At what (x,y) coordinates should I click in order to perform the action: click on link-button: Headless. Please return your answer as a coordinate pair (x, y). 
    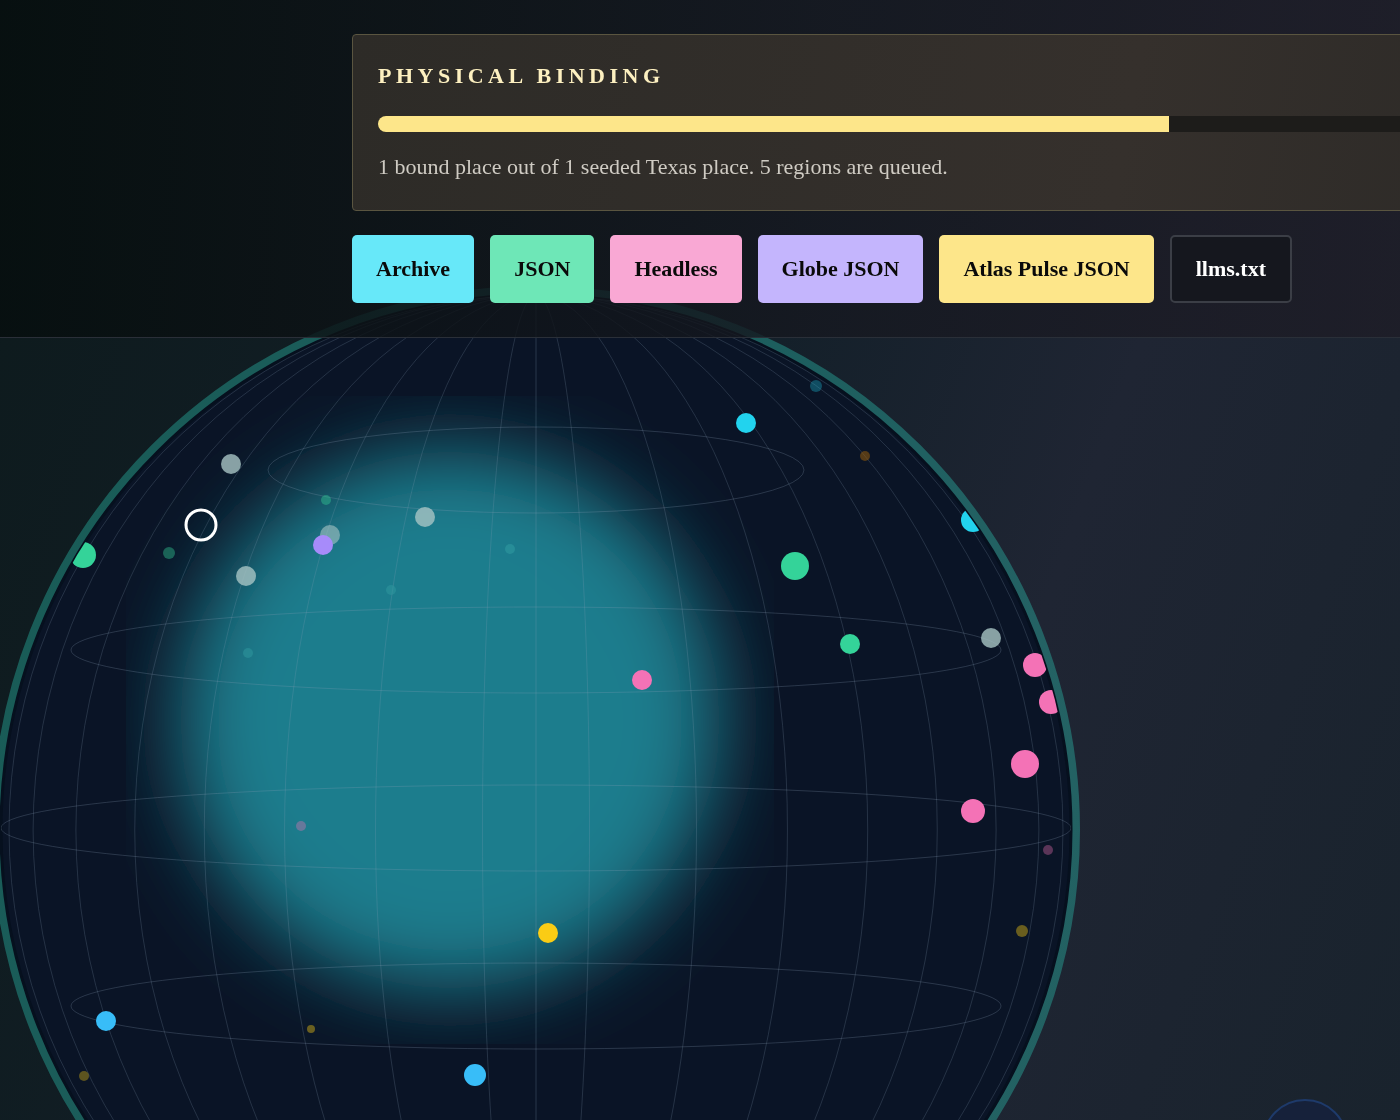
    Looking at the image, I should click on (676, 269).